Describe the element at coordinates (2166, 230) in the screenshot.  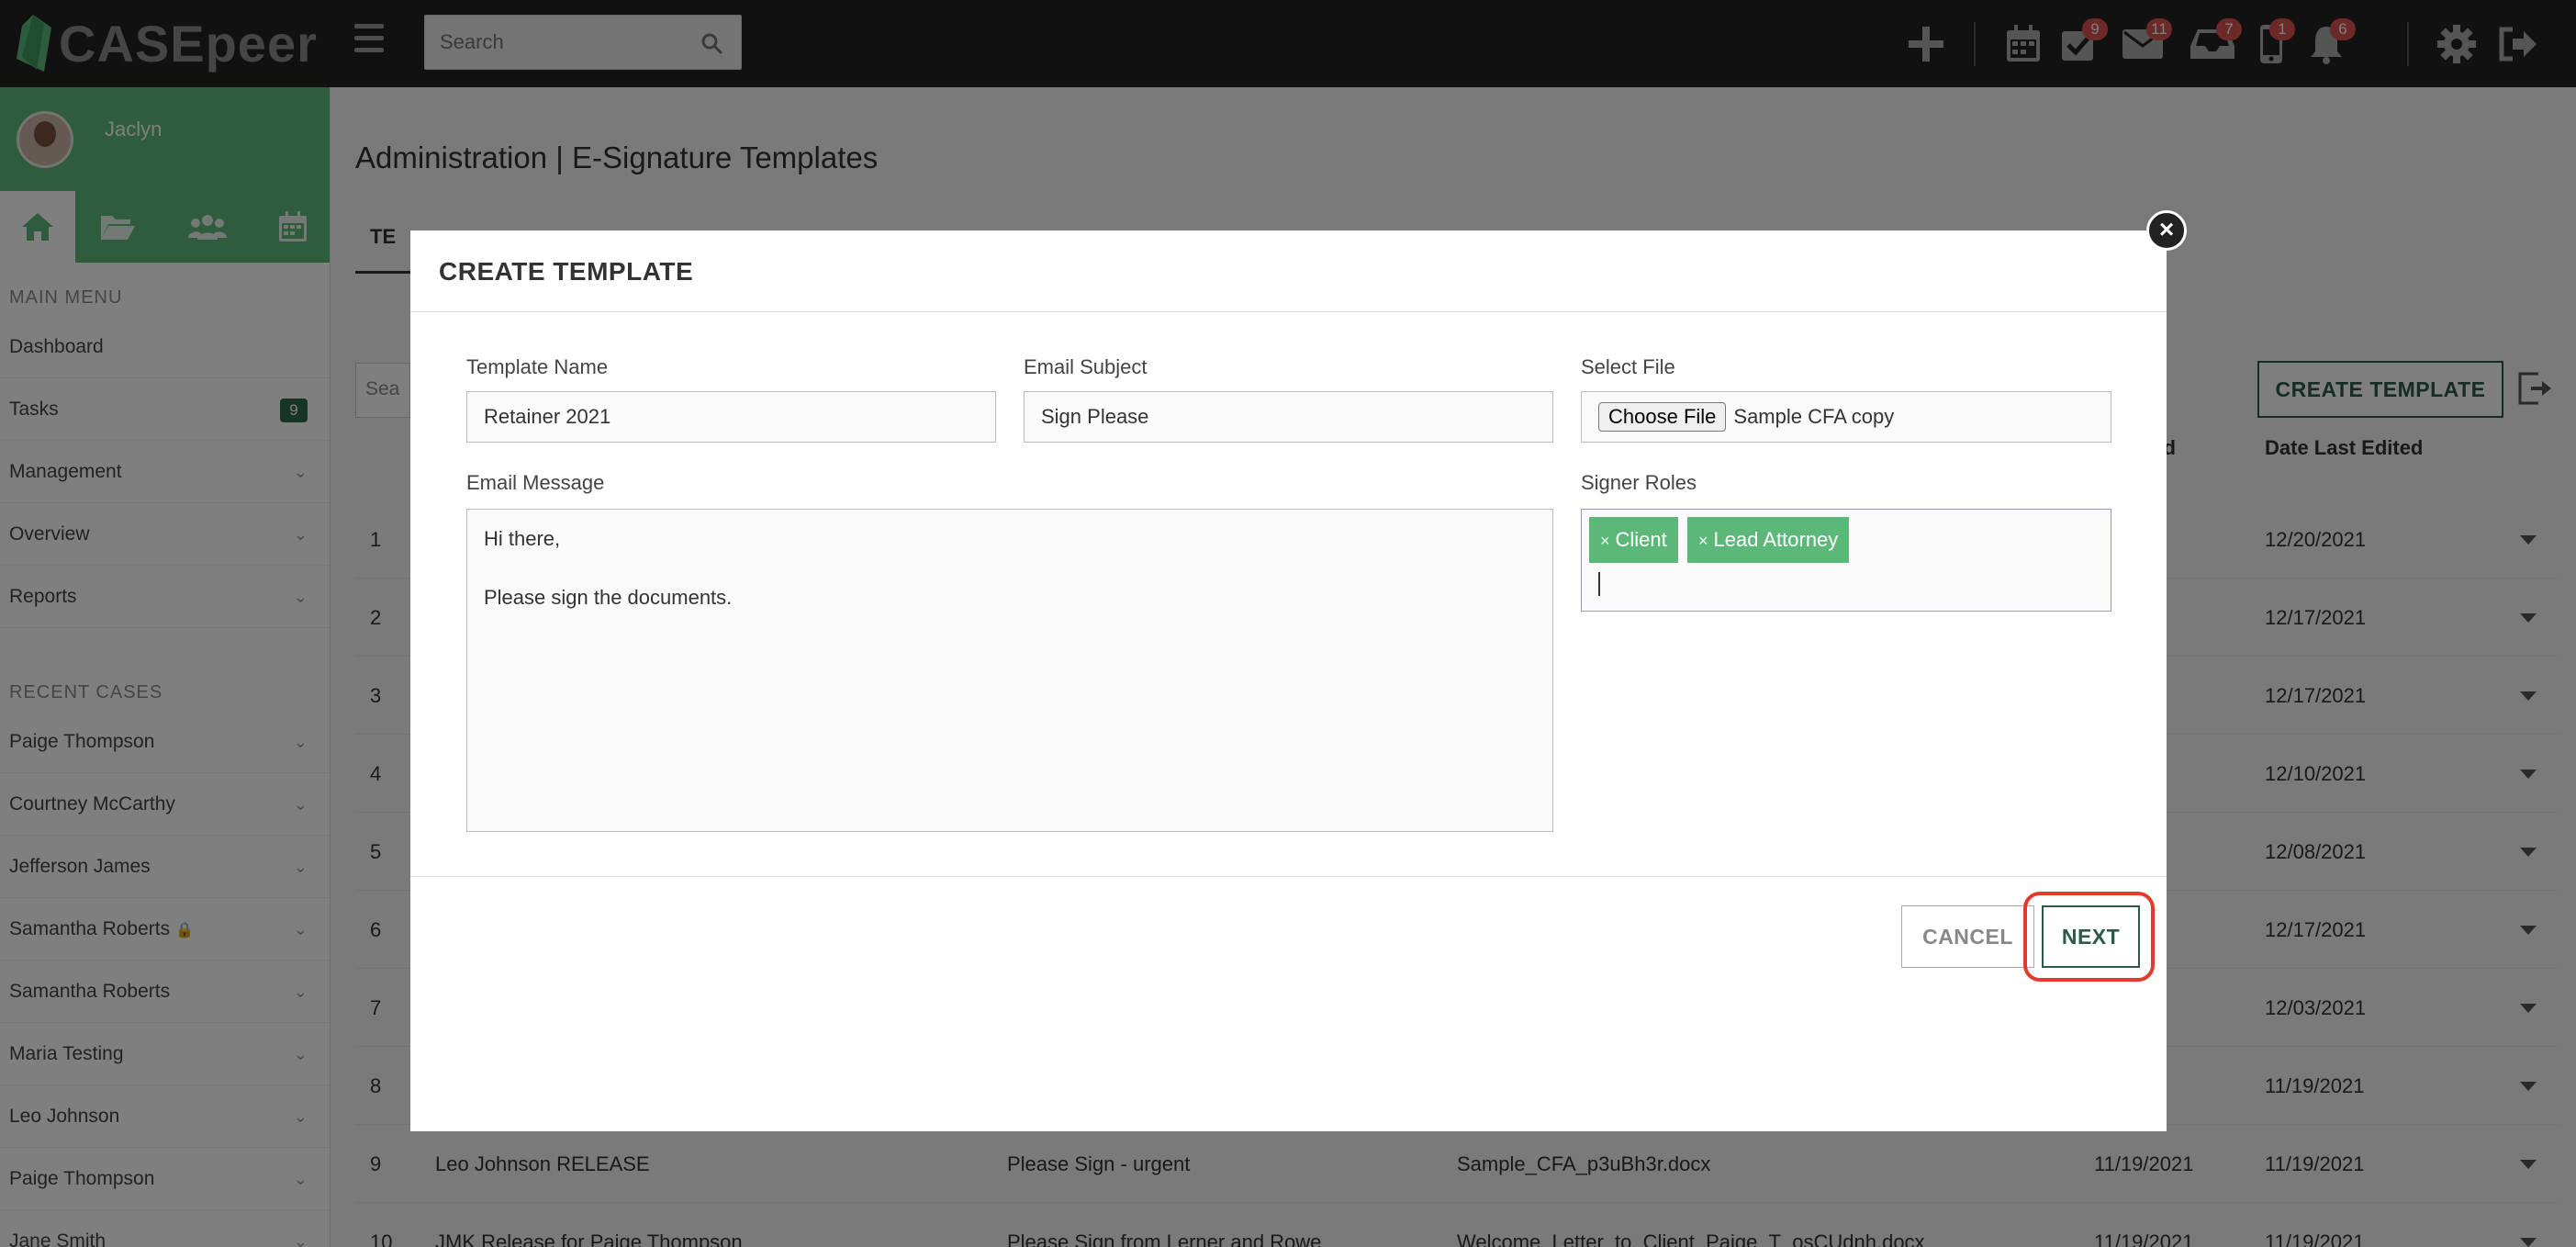
I see `close-modal-icon: ×` at that location.